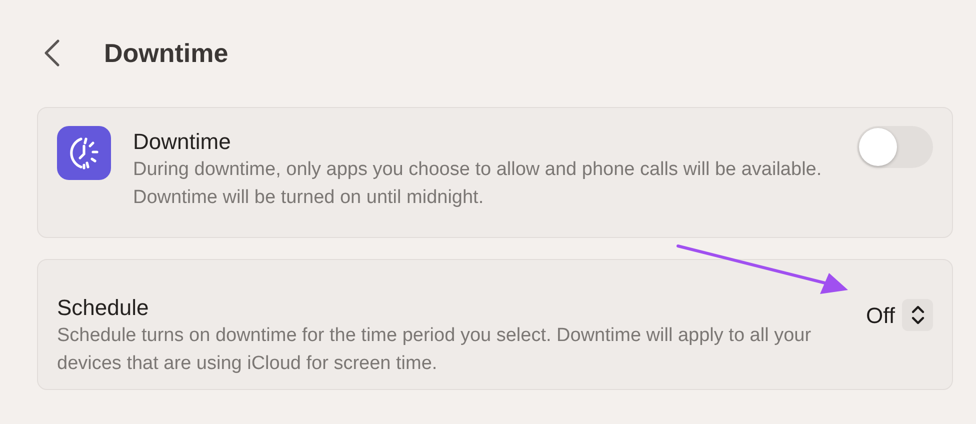  I want to click on page-title: Downtime, so click(166, 53).